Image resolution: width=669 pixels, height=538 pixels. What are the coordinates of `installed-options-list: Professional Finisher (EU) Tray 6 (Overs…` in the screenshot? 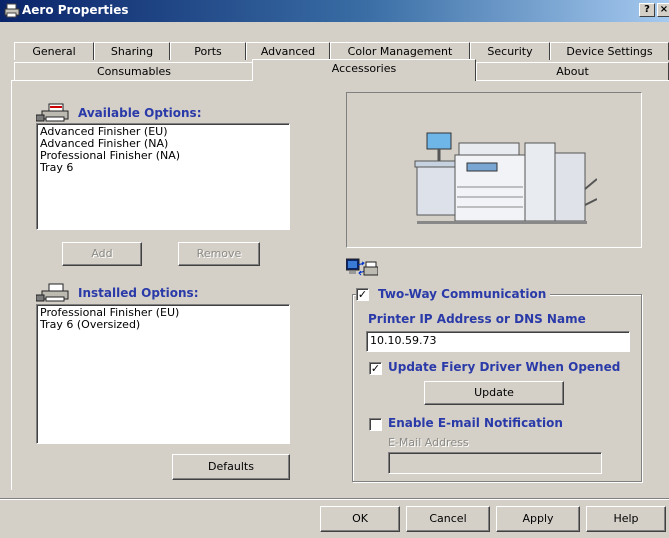 It's located at (163, 374).